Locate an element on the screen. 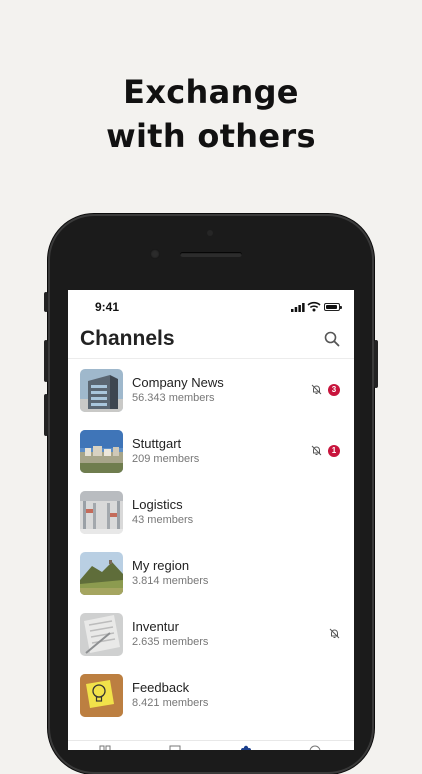 The width and height of the screenshot is (422, 774). help-tab-icon is located at coordinates (315, 747).